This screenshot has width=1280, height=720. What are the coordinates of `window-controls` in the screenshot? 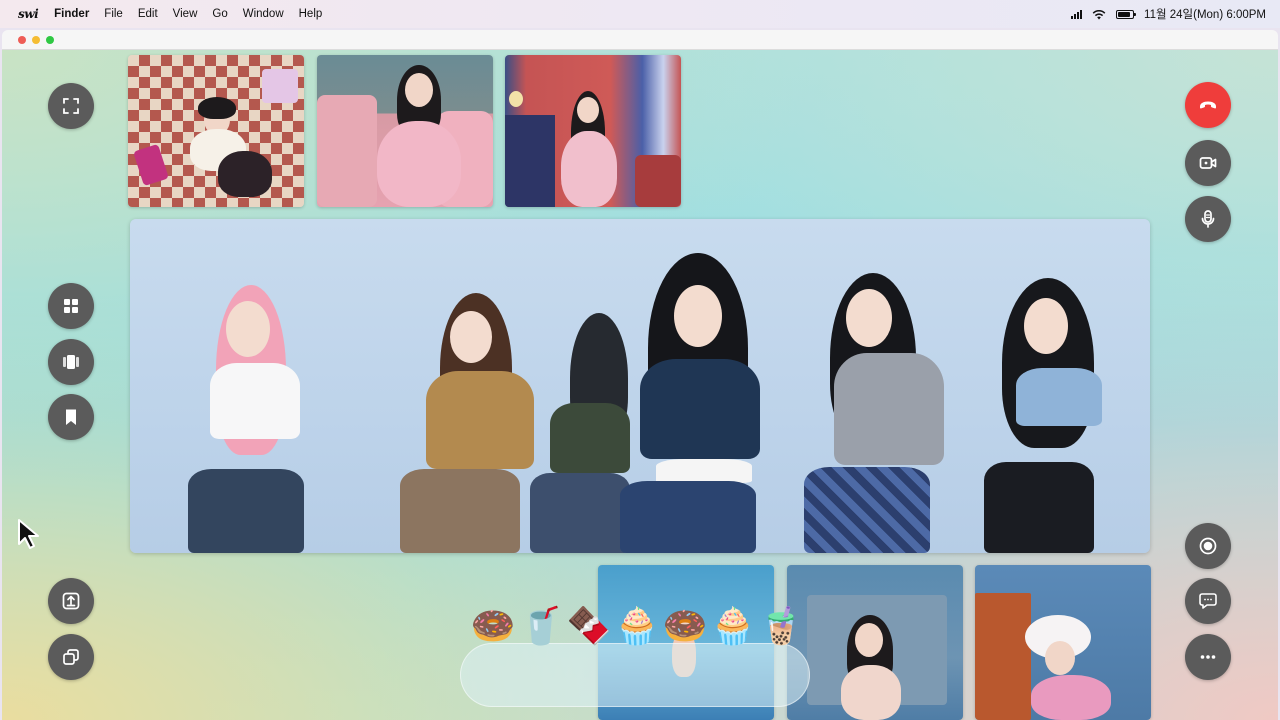 It's located at (36, 40).